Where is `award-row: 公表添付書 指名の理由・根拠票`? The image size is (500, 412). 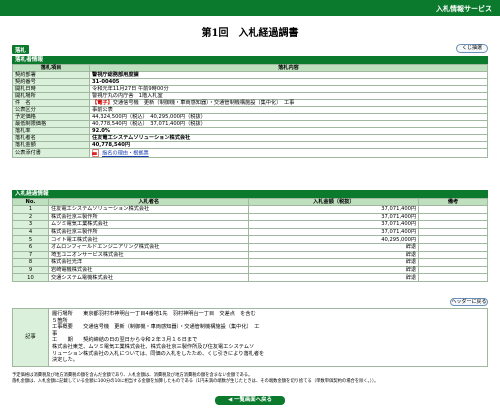
award-row: 公表添付書 指名の理由・根拠票 is located at coordinates (250, 153).